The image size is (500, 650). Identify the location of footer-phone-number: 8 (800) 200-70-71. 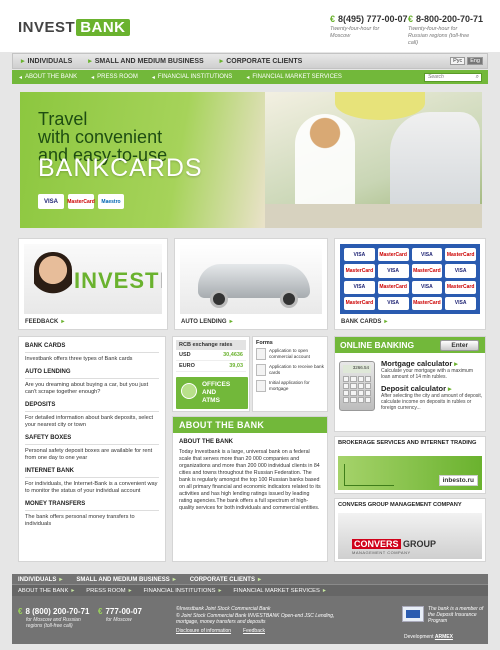
(57, 611).